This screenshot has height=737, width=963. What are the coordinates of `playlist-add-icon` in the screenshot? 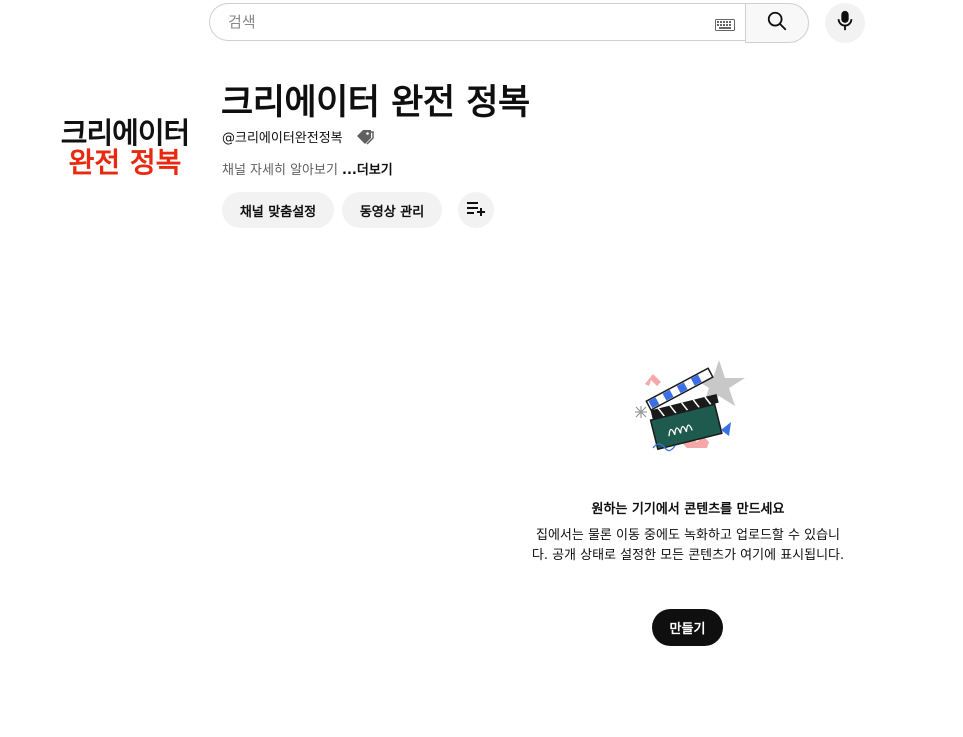 It's located at (476, 210).